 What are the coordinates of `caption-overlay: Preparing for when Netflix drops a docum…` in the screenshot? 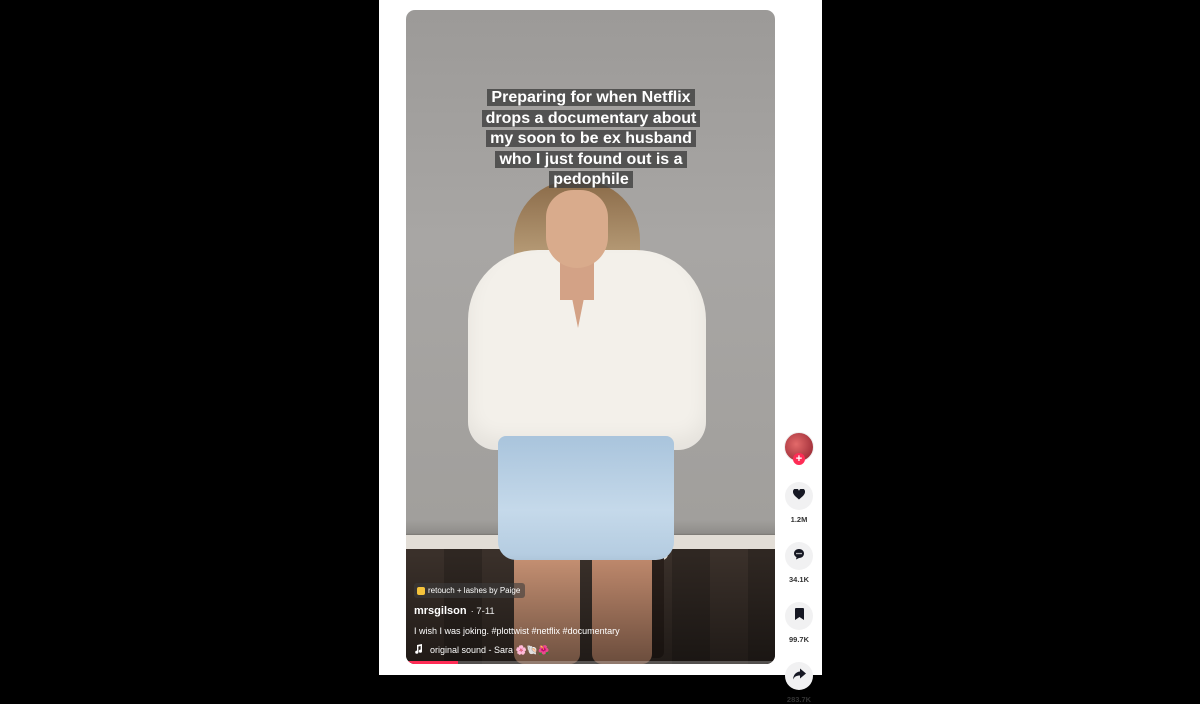 It's located at (591, 139).